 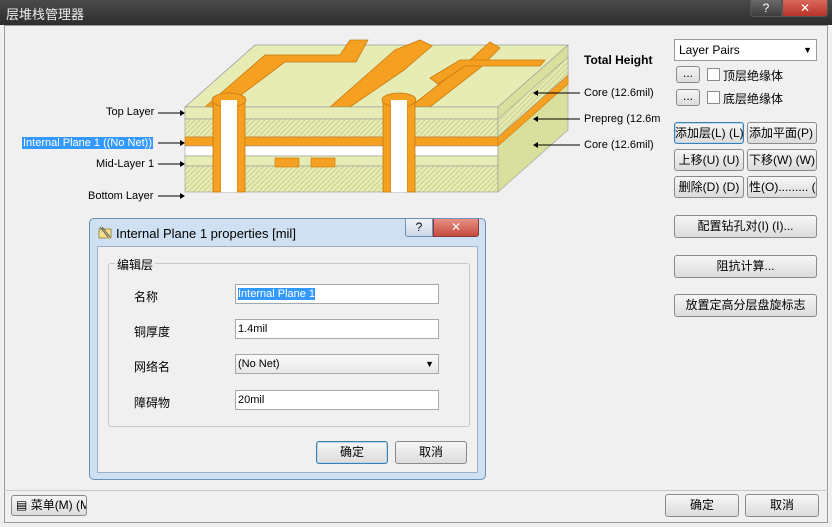 I want to click on copper-thickness-label: 铜厚度, so click(x=152, y=332).